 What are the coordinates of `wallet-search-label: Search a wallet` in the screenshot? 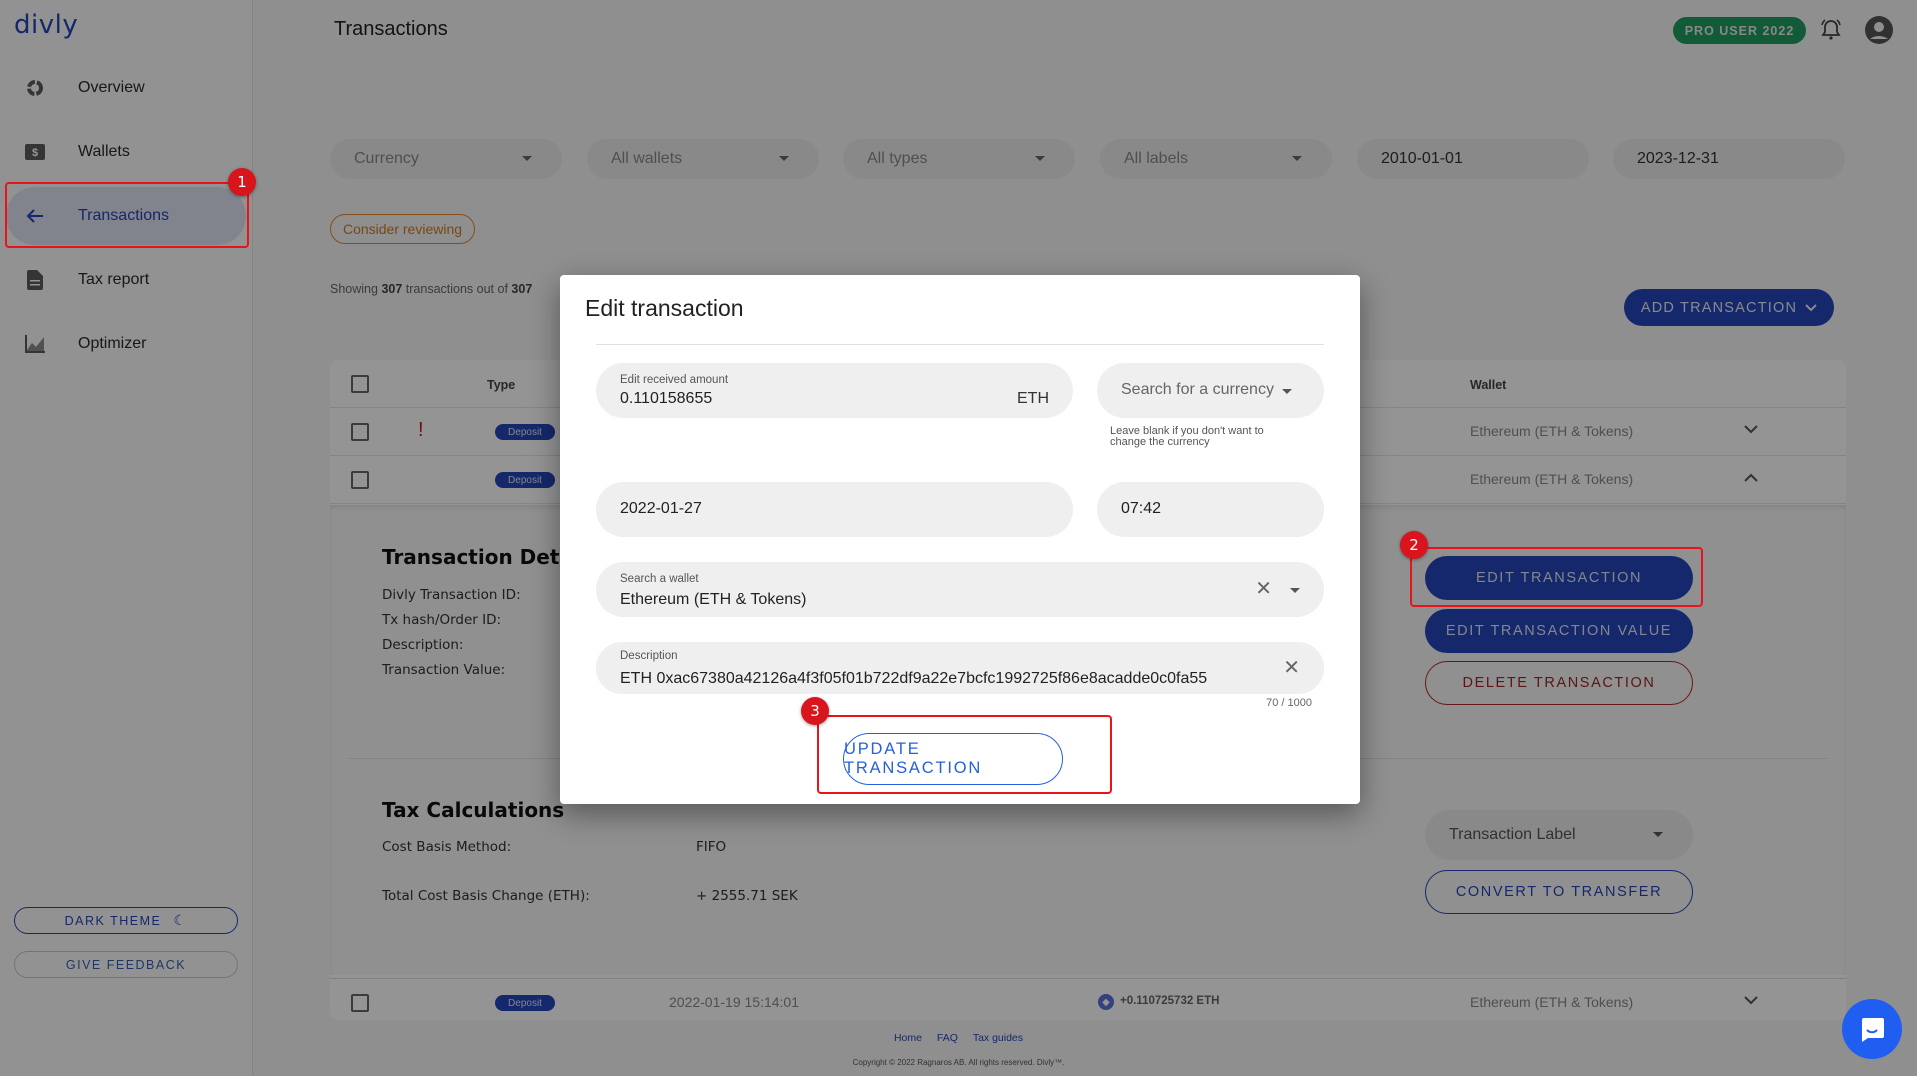 It's located at (659, 579).